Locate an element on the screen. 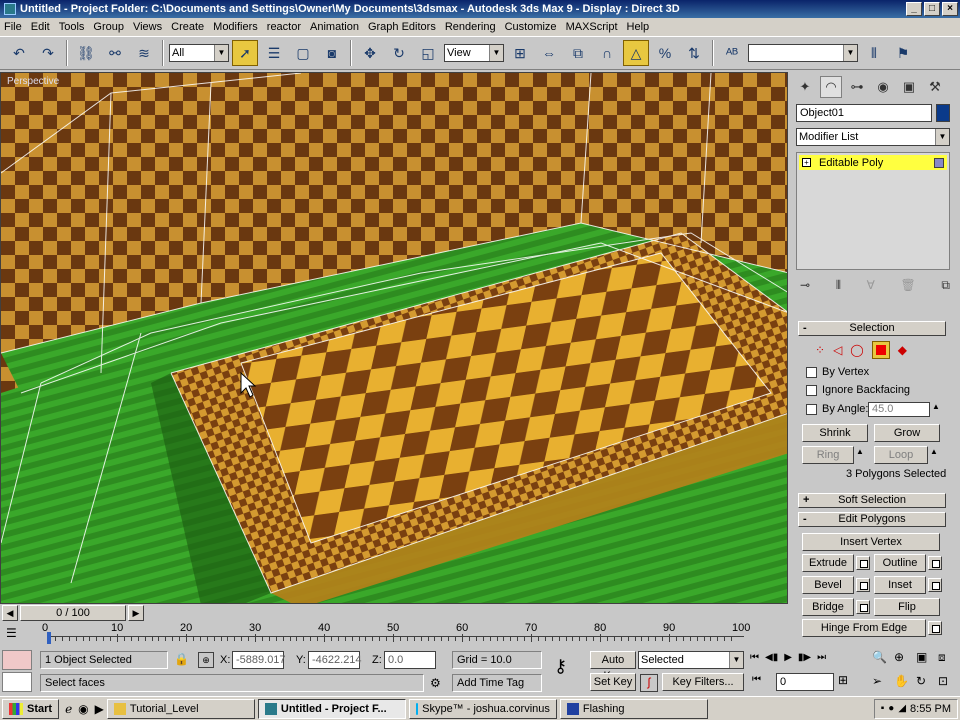 This screenshot has width=960, height=720. taskbar-item-flashing: Flashing is located at coordinates (633, 708).